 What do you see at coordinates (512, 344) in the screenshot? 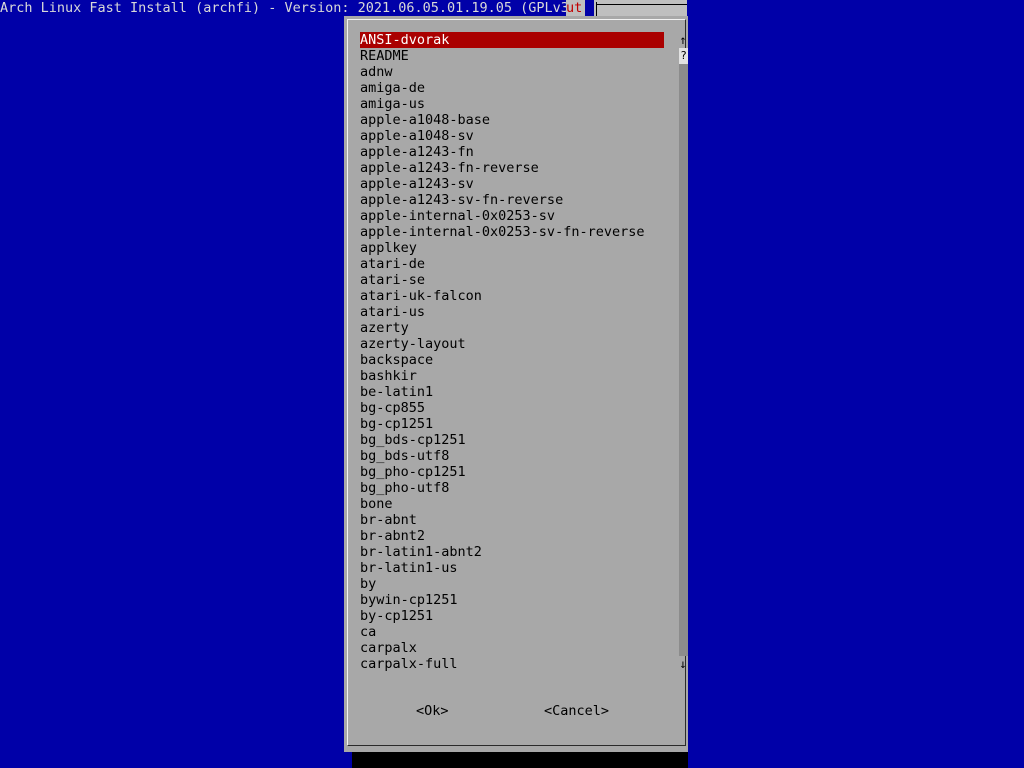
I see `list-item: azerty-layout` at bounding box center [512, 344].